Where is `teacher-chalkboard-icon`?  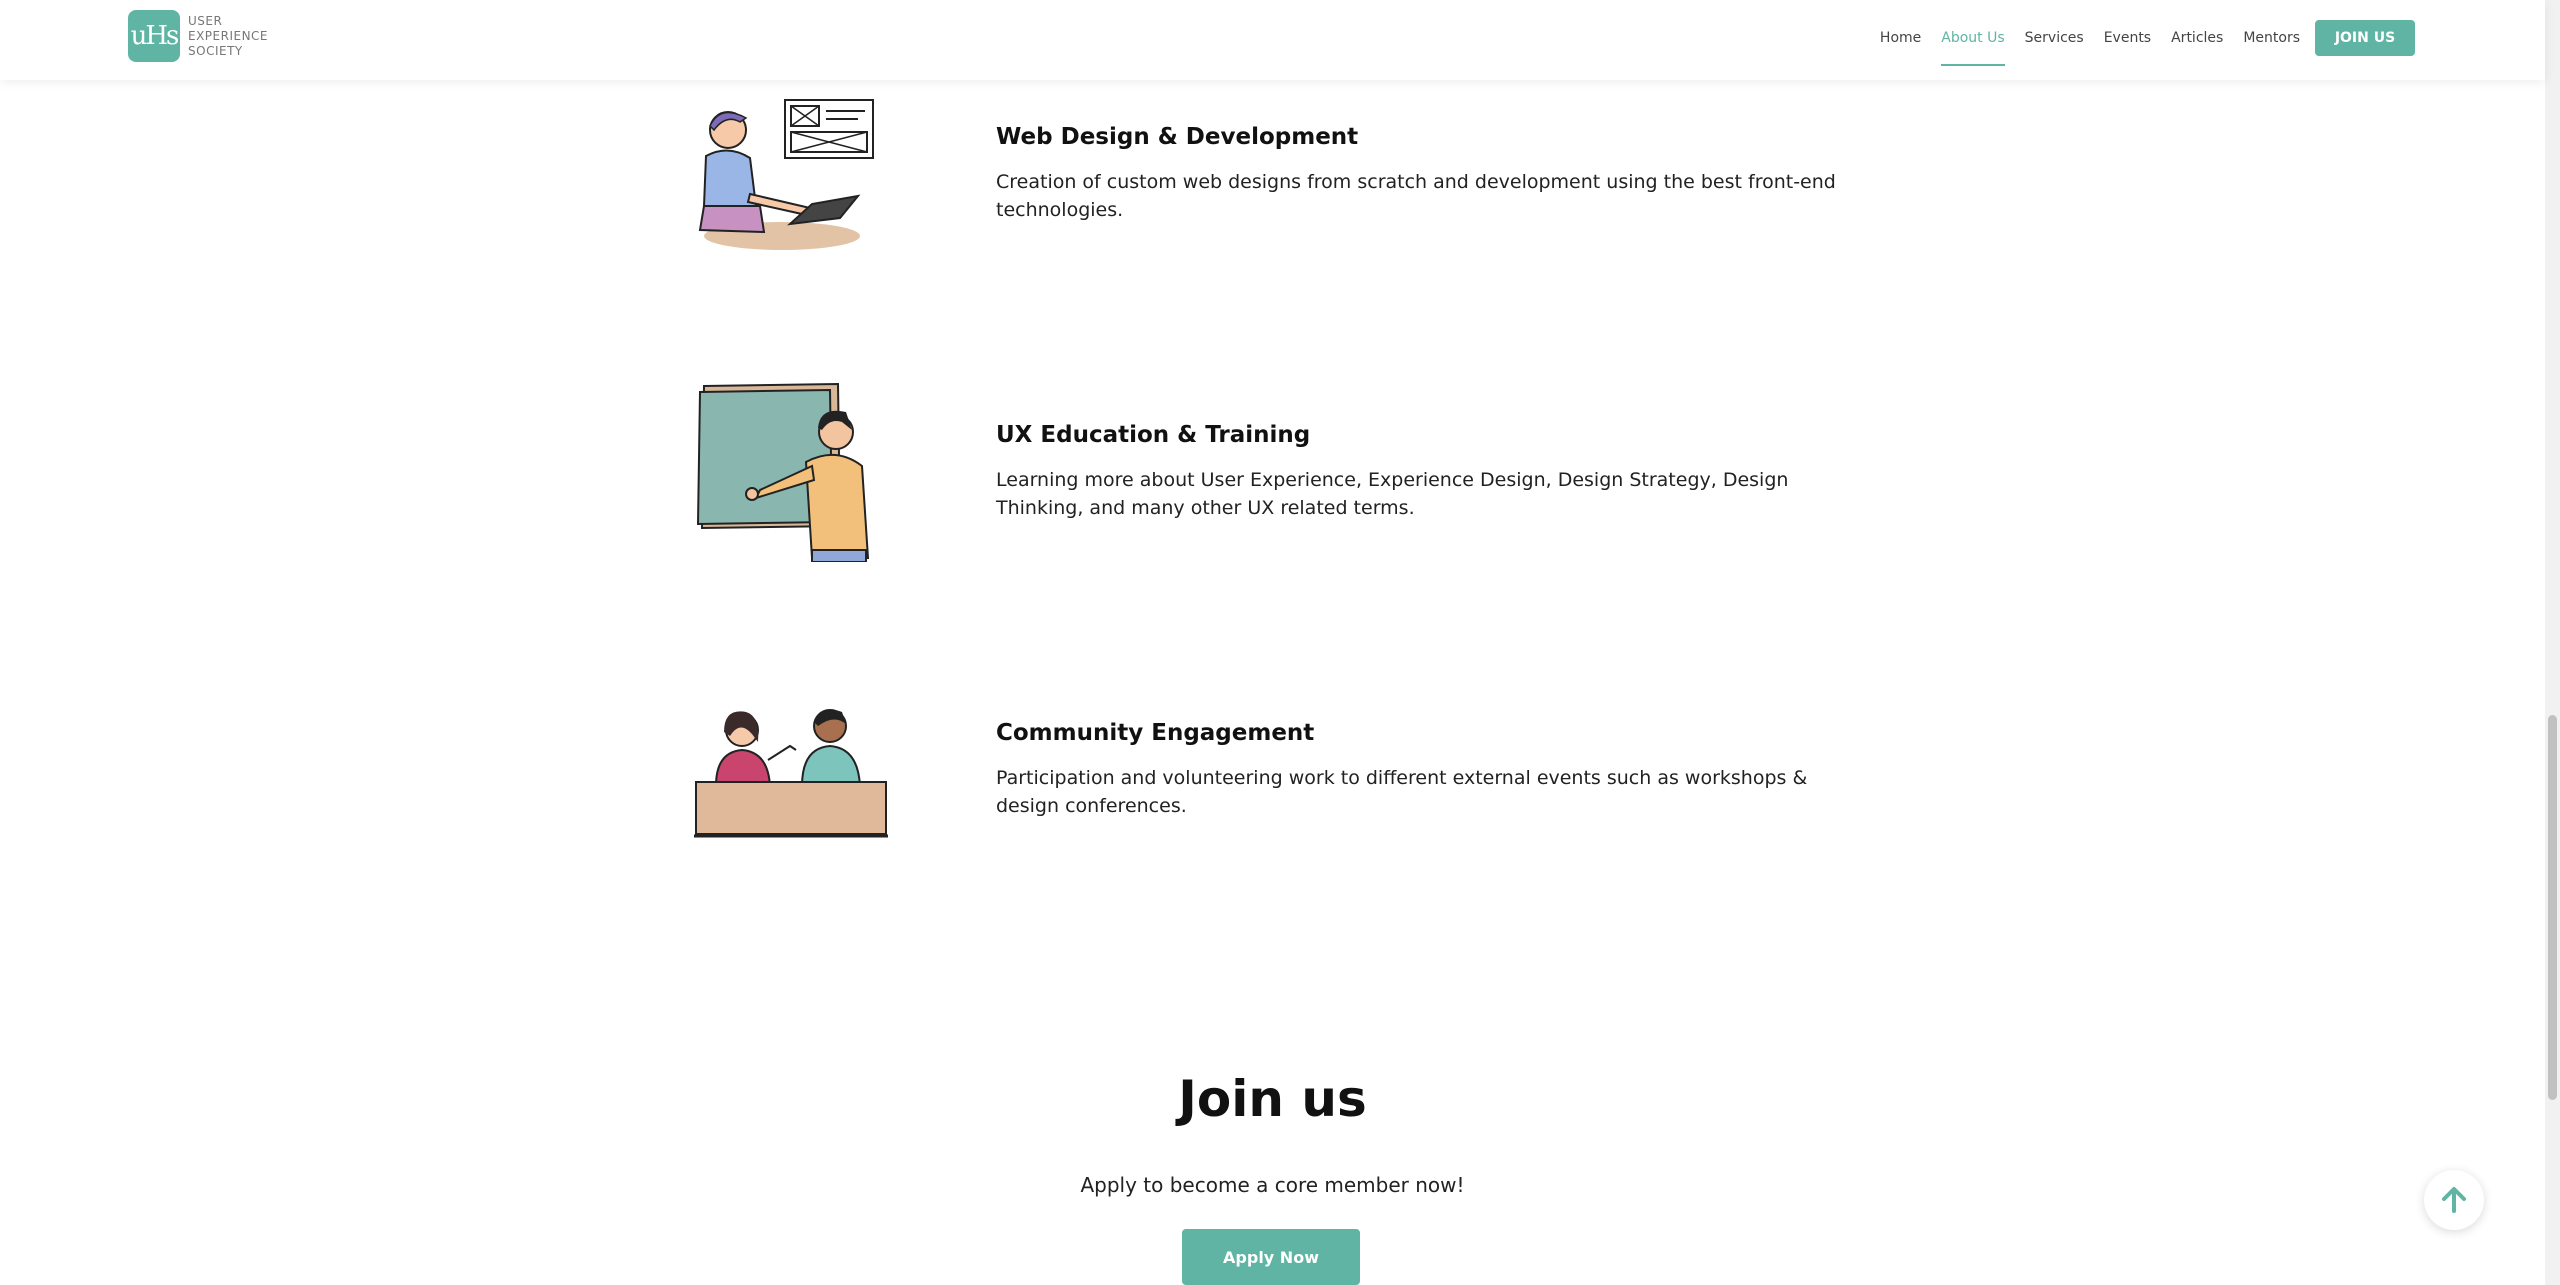 teacher-chalkboard-icon is located at coordinates (783, 472).